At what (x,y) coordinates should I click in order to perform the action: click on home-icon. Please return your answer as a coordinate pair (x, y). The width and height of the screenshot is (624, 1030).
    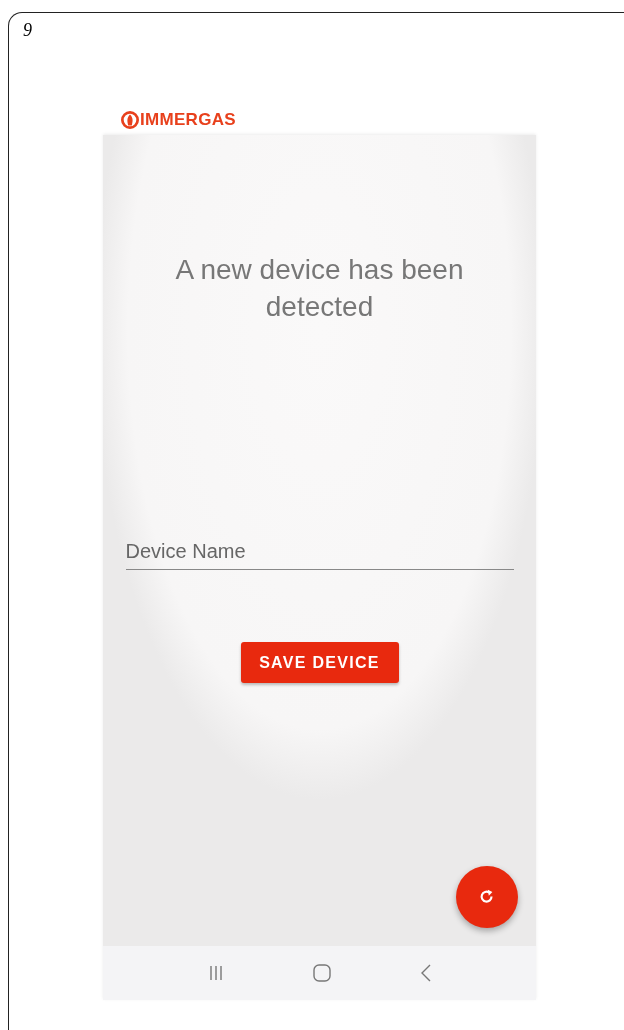
    Looking at the image, I should click on (322, 973).